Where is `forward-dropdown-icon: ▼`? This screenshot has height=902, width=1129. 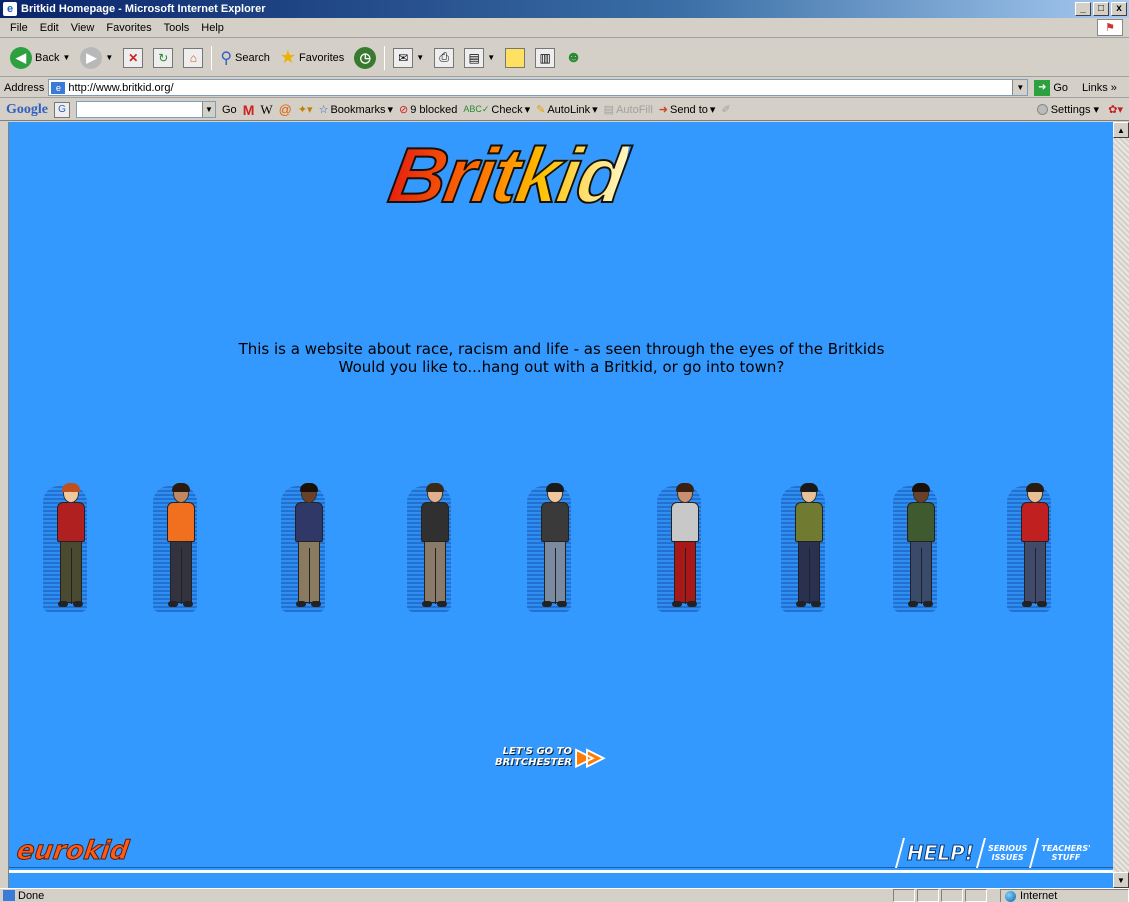
forward-dropdown-icon: ▼ is located at coordinates (109, 57).